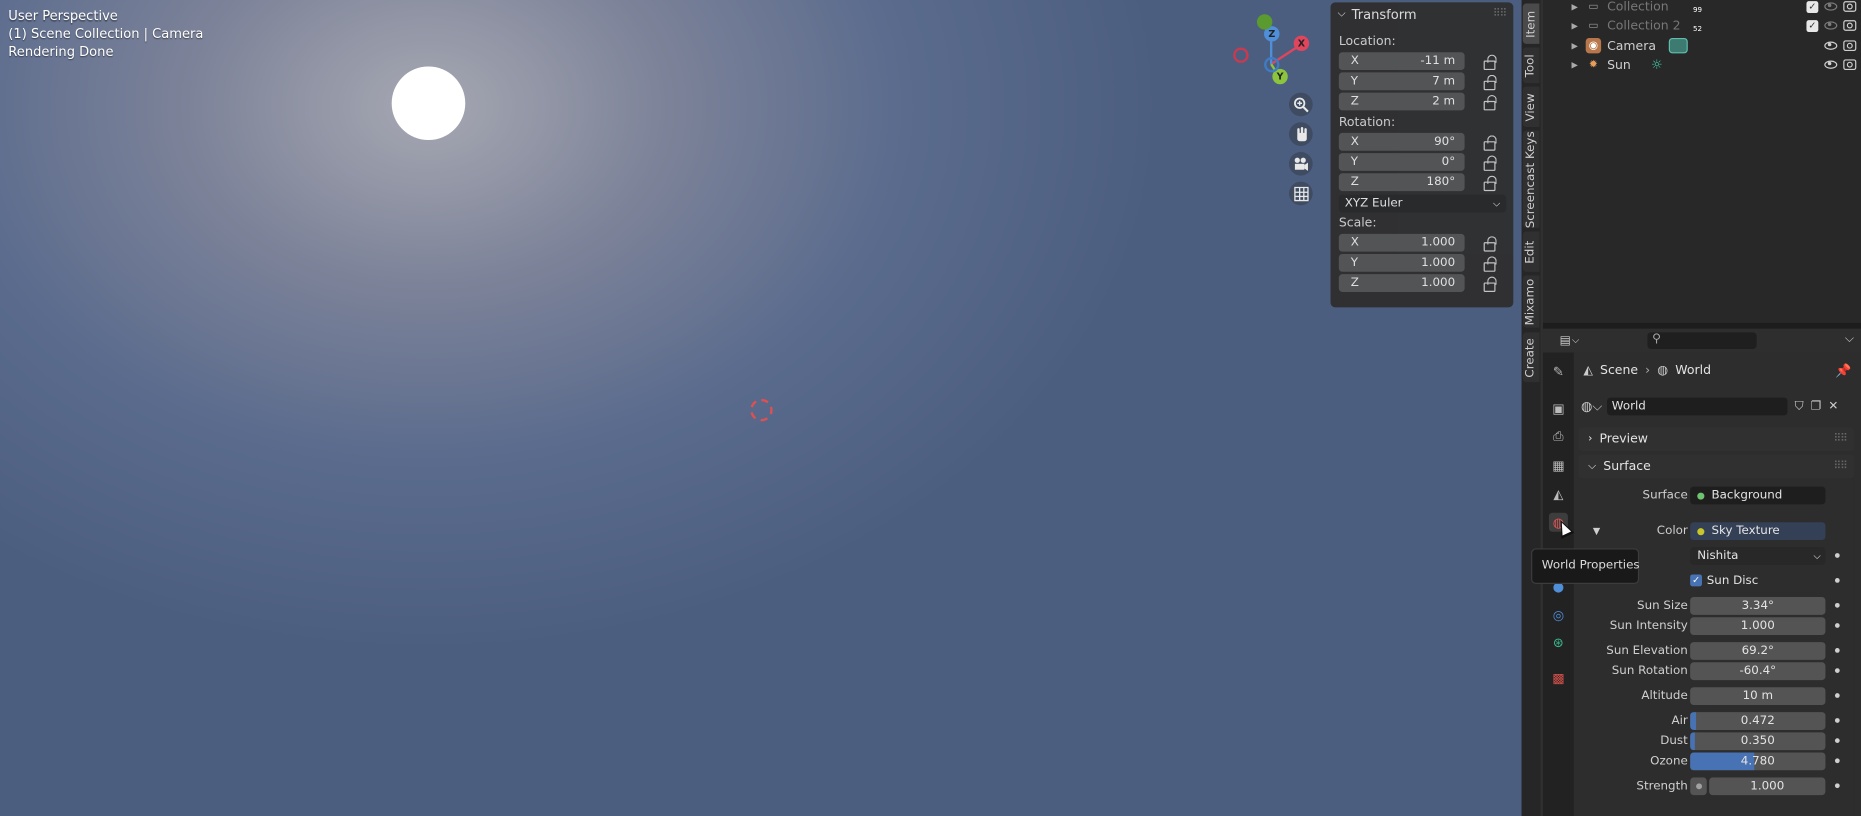 This screenshot has height=816, width=1861. What do you see at coordinates (1631, 46) in the screenshot?
I see `outliner-item-name: Camera` at bounding box center [1631, 46].